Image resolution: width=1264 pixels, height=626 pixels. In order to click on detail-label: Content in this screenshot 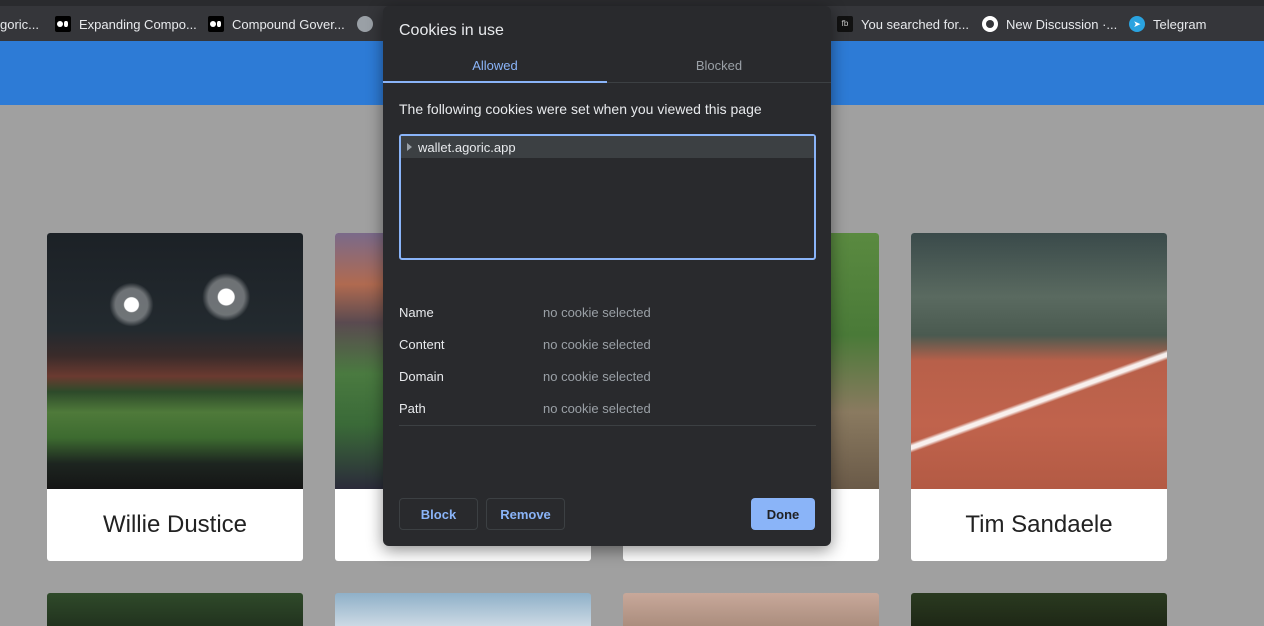, I will do `click(422, 344)`.